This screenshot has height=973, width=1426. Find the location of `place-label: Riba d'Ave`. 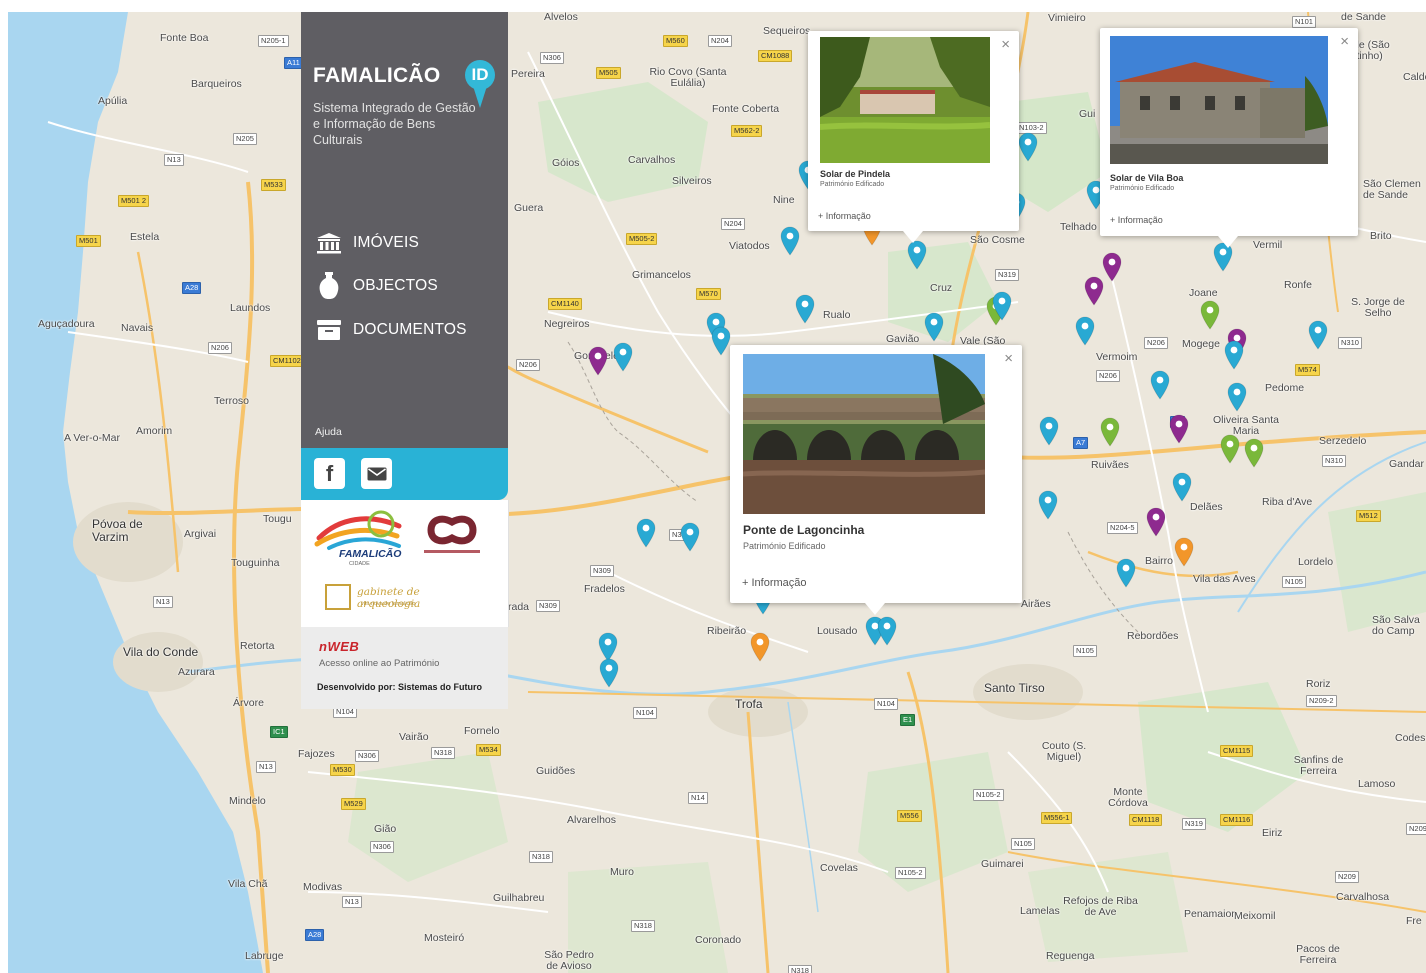

place-label: Riba d'Ave is located at coordinates (1287, 502).